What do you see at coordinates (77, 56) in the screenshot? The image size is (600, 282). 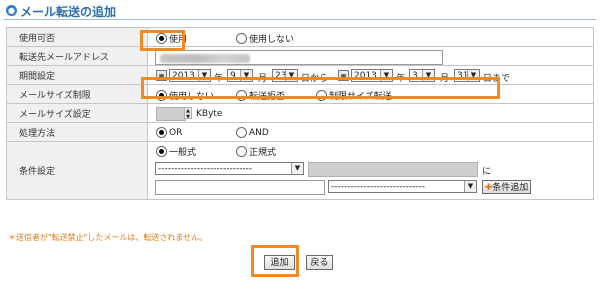 I see `label-forward-address: 転送先メールアドレス` at bounding box center [77, 56].